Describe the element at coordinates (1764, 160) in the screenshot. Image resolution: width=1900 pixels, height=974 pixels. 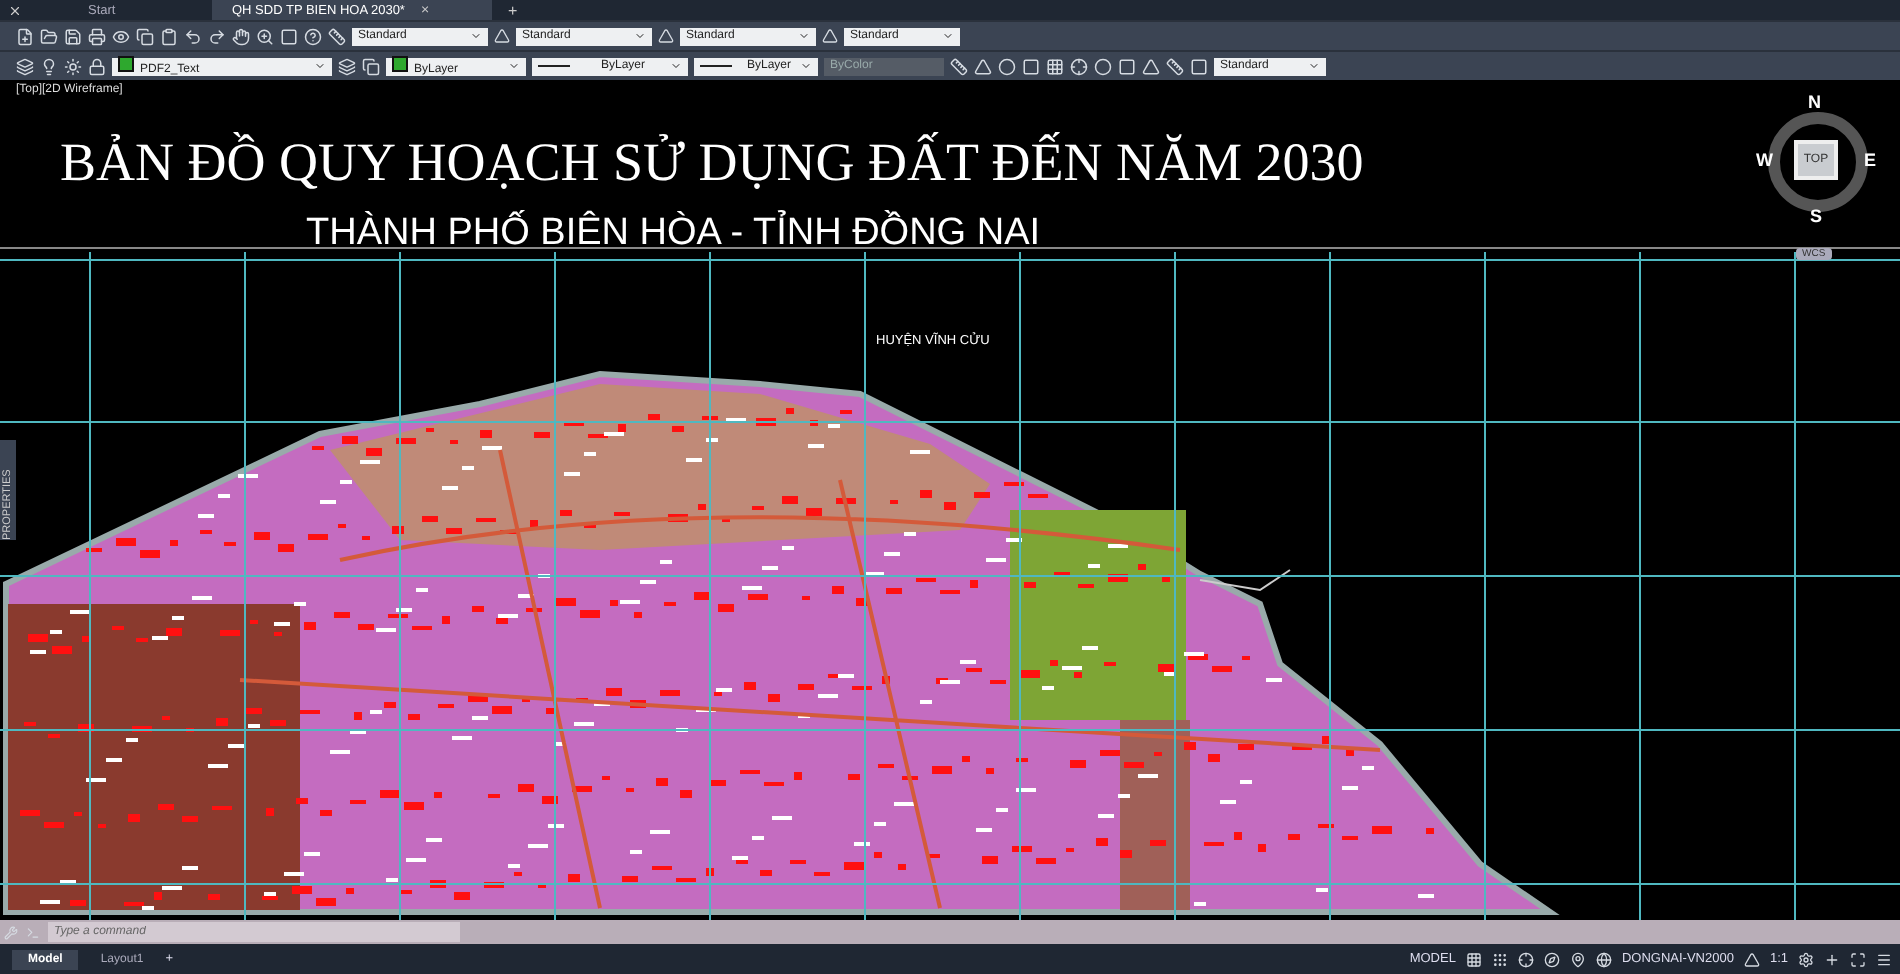
I see `west-label: W` at that location.